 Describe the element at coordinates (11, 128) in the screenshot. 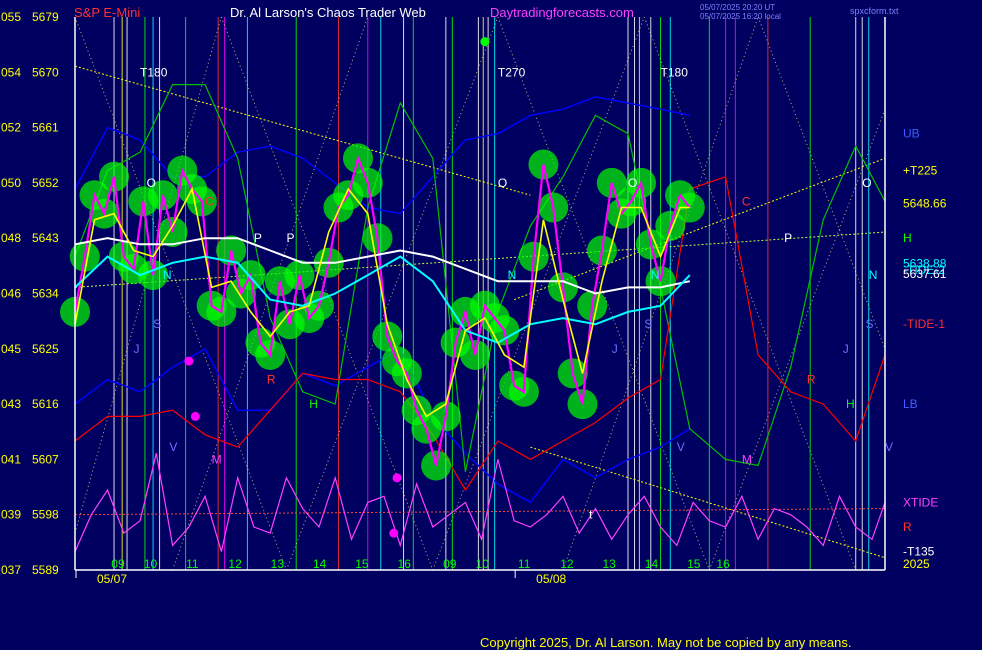

I see `y-tick-code: 052` at that location.